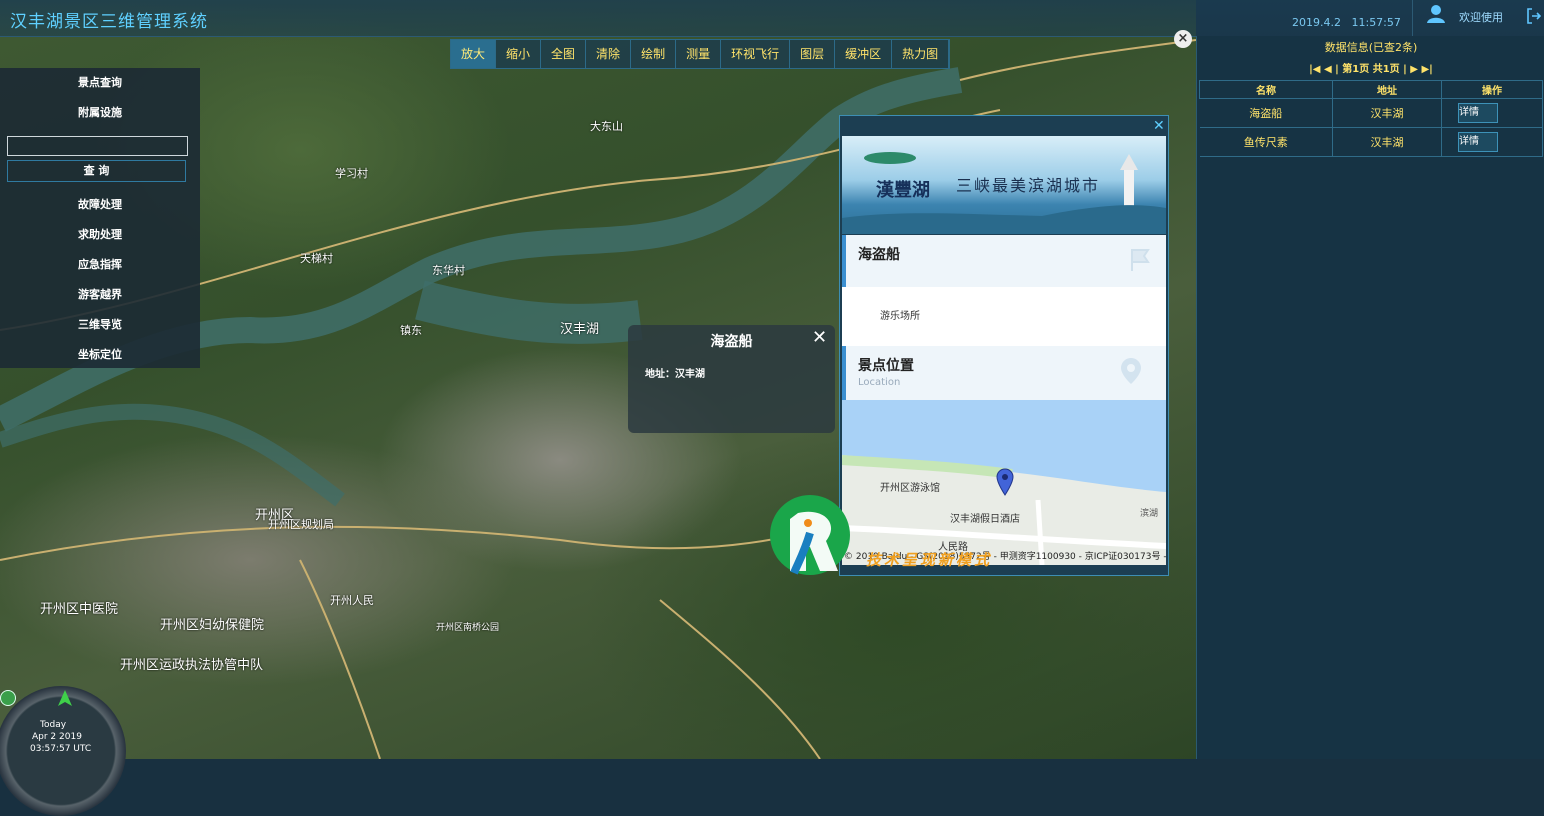  What do you see at coordinates (1266, 89) in the screenshot?
I see `column-header: 名称` at bounding box center [1266, 89].